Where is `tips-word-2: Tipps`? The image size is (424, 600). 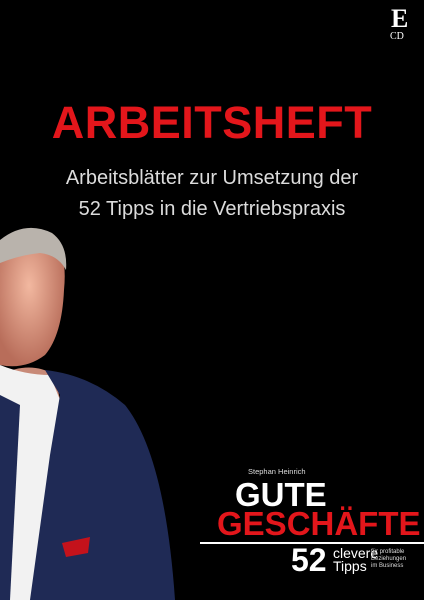
tips-word-2: Tipps is located at coordinates (350, 566).